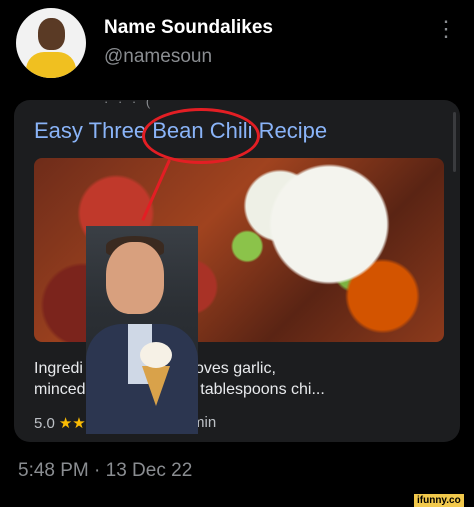 The image size is (474, 507). Describe the element at coordinates (439, 500) in the screenshot. I see `watermark: ifunny.co` at that location.